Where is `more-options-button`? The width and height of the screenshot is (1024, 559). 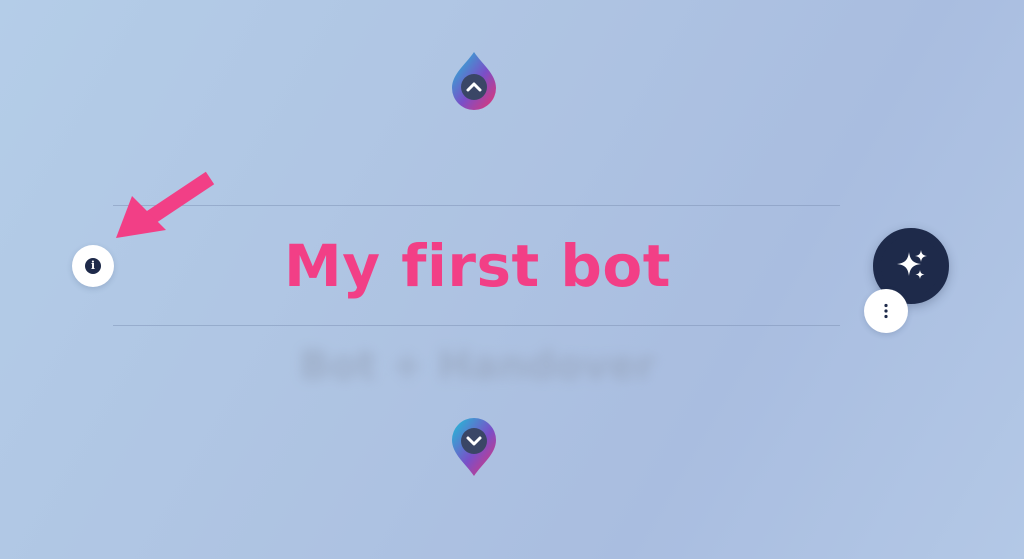
more-options-button is located at coordinates (886, 311).